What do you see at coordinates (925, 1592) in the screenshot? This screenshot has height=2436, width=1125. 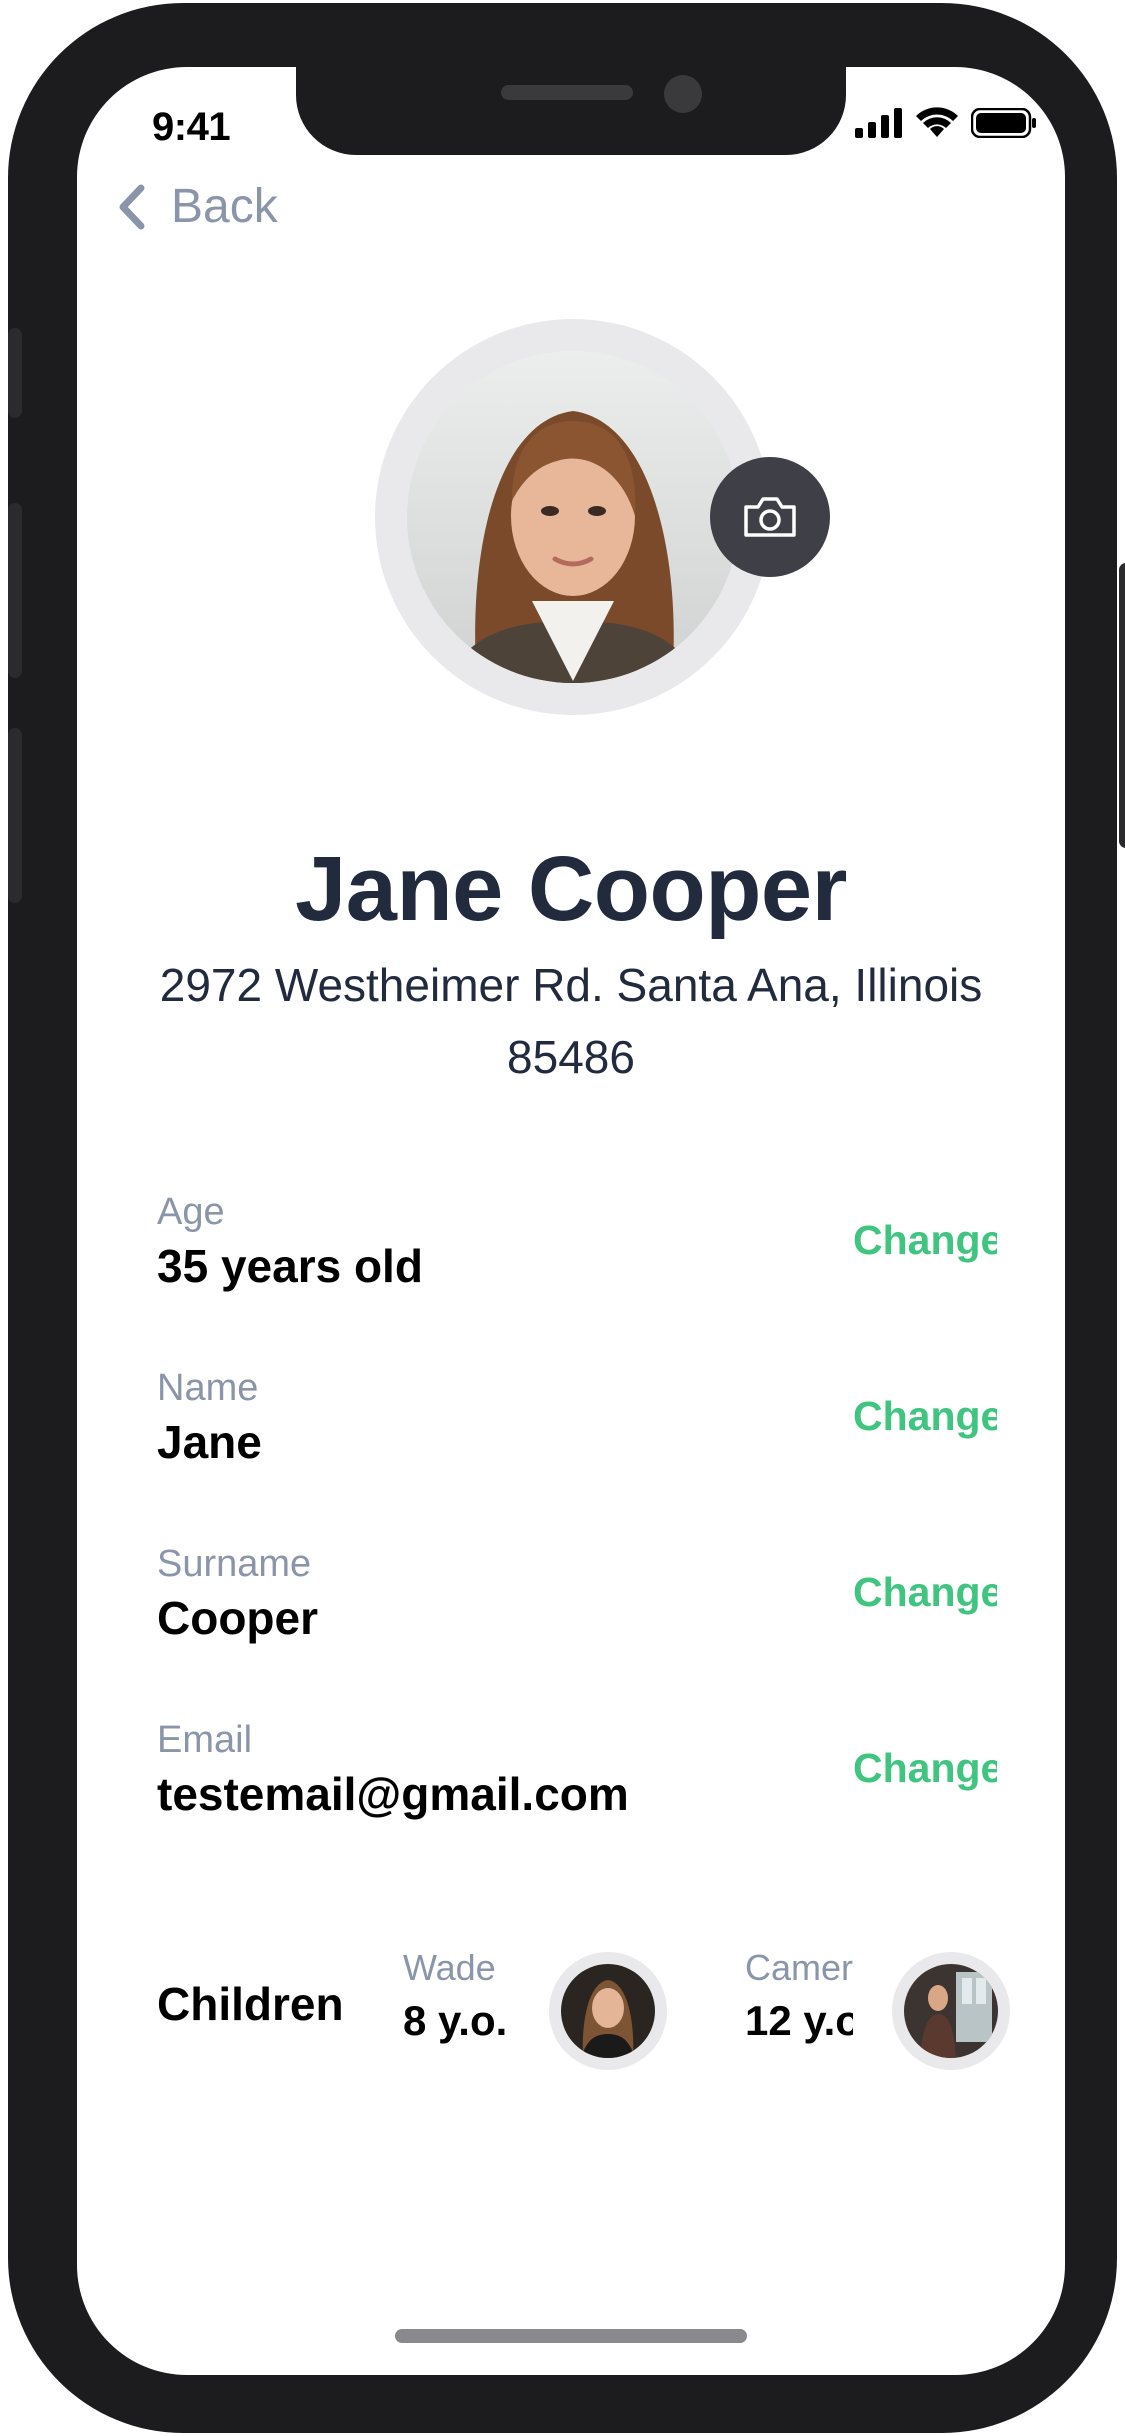 I see `change-surname-link: Change` at bounding box center [925, 1592].